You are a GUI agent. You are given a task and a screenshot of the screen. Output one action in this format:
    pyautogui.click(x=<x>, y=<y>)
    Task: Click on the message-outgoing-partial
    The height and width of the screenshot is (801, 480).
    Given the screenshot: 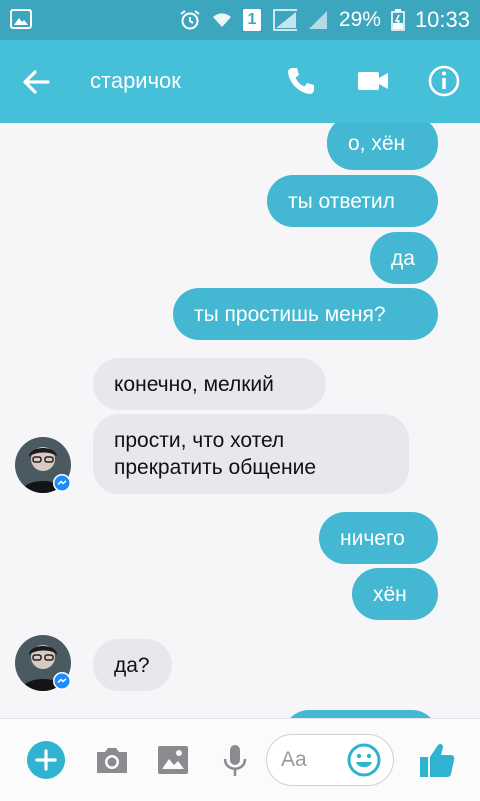 What is the action you would take?
    pyautogui.click(x=360, y=714)
    